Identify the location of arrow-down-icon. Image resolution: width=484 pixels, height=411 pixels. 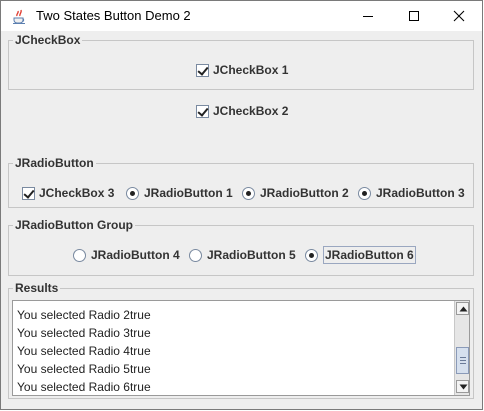
(463, 387).